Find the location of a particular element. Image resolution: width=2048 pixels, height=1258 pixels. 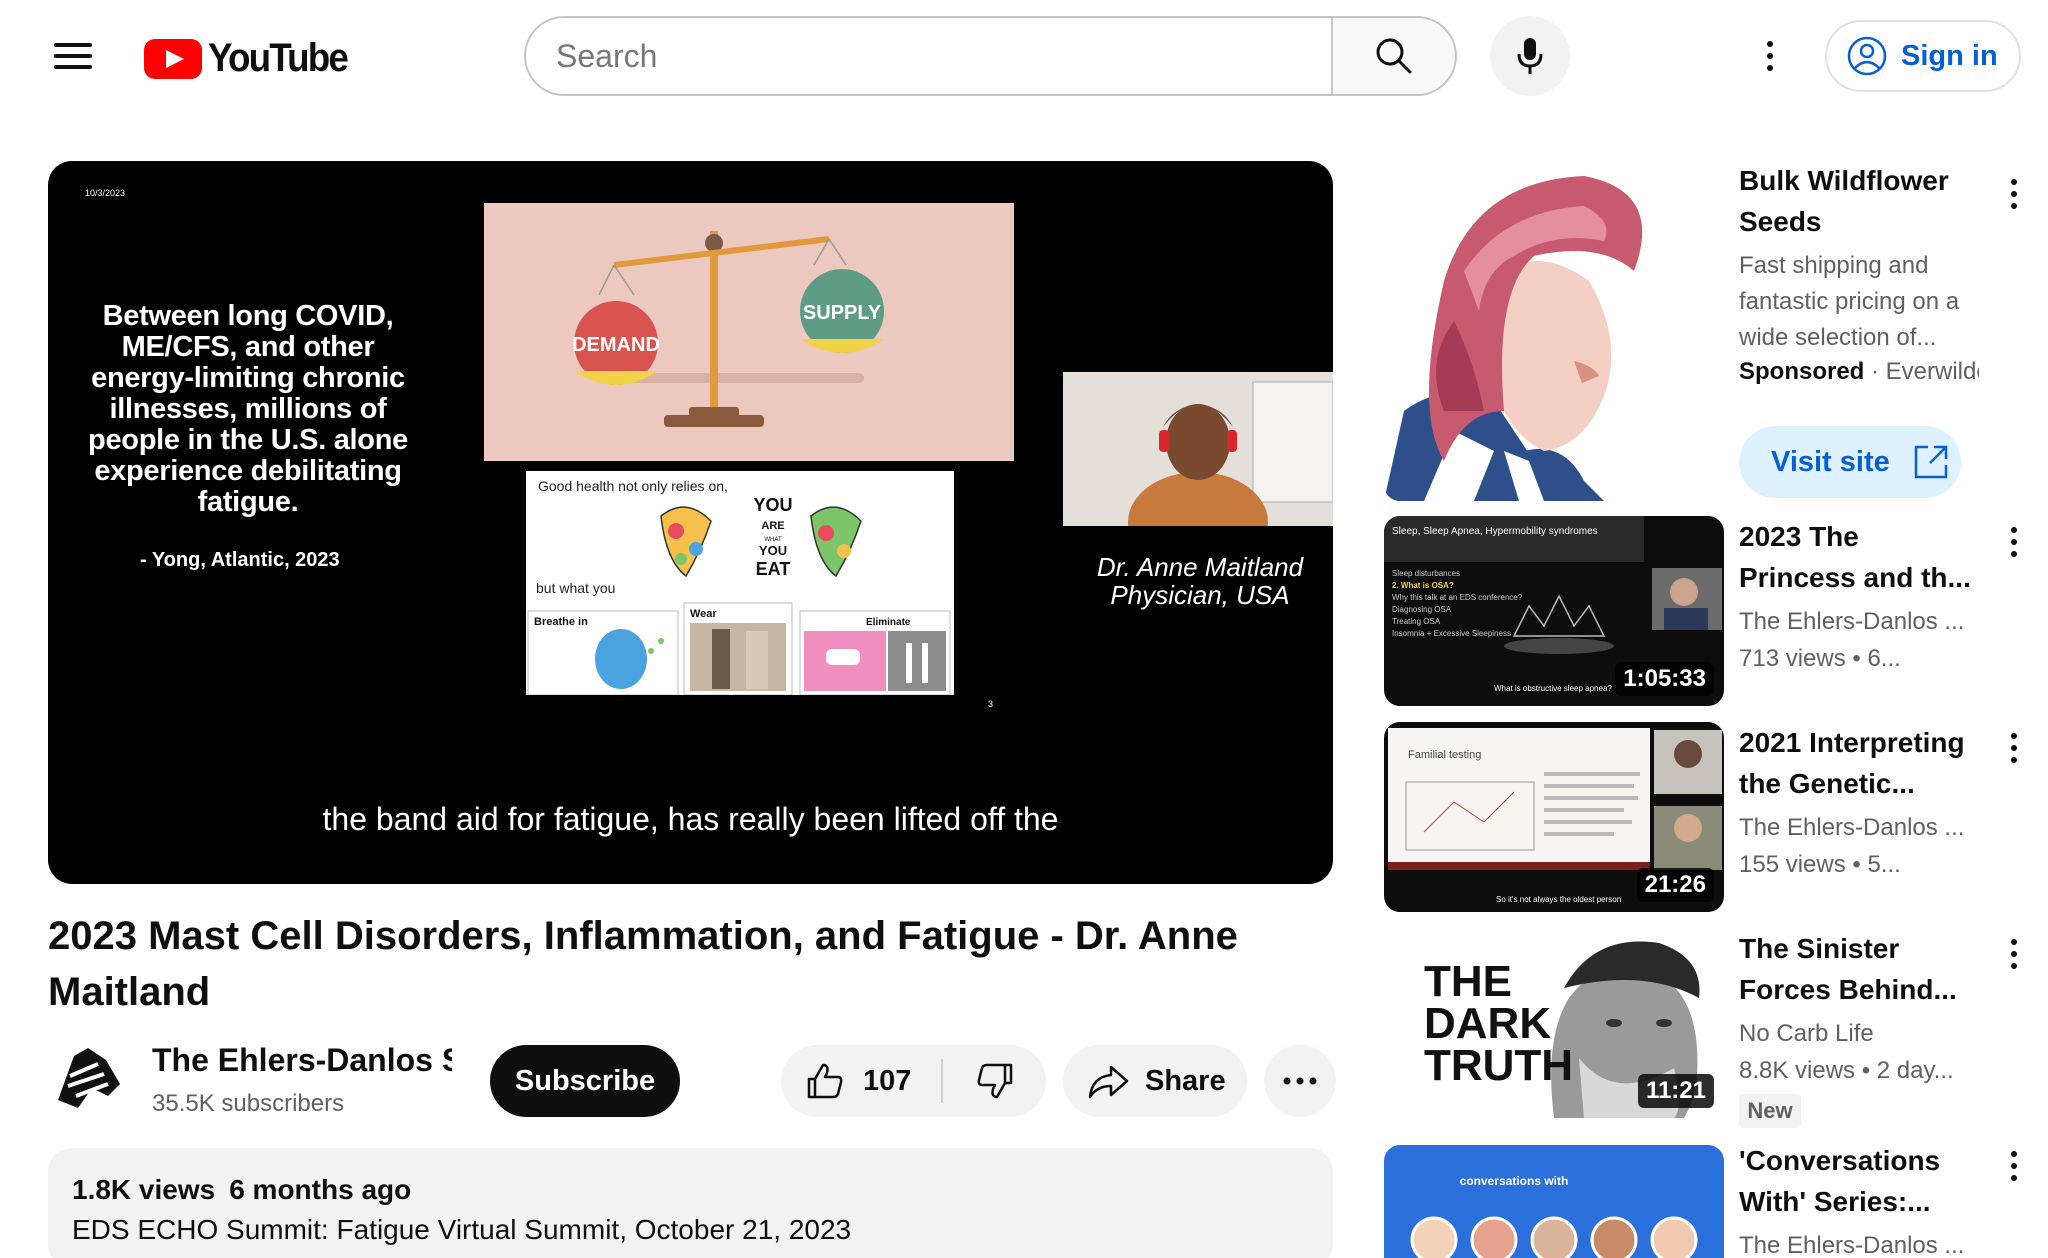

thumbs-up-icon is located at coordinates (825, 1081).